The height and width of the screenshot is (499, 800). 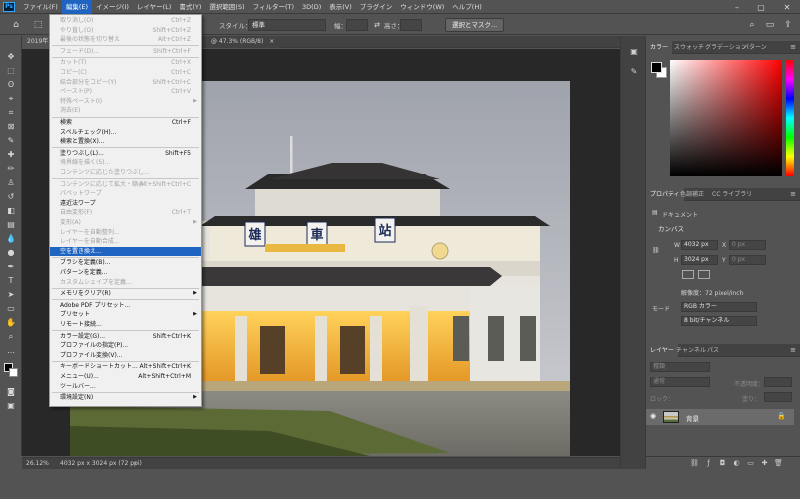 I want to click on x-value-field: 0 px, so click(x=747, y=245).